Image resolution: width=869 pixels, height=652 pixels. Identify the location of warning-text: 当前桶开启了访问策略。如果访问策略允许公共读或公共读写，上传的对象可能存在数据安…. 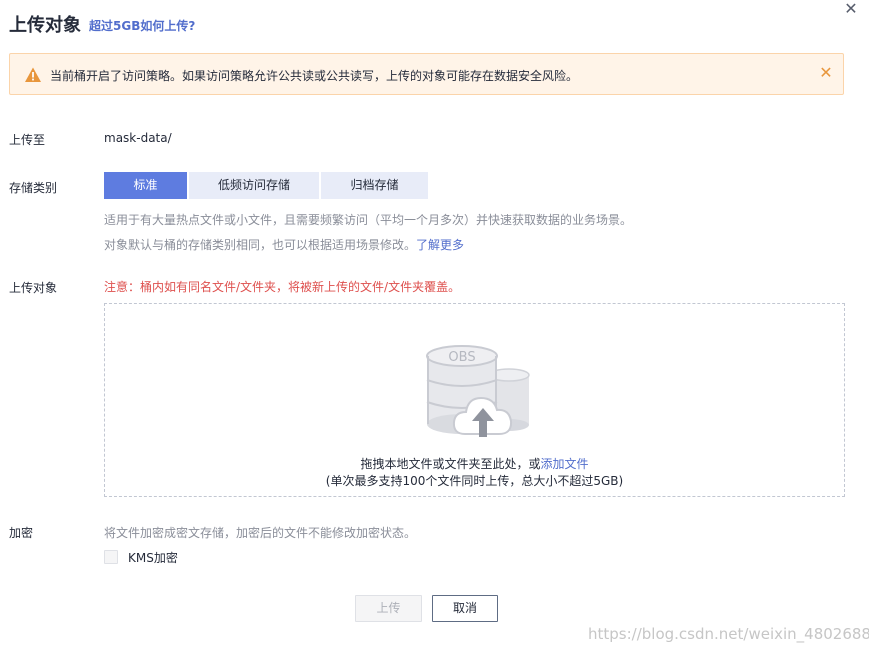
(314, 76).